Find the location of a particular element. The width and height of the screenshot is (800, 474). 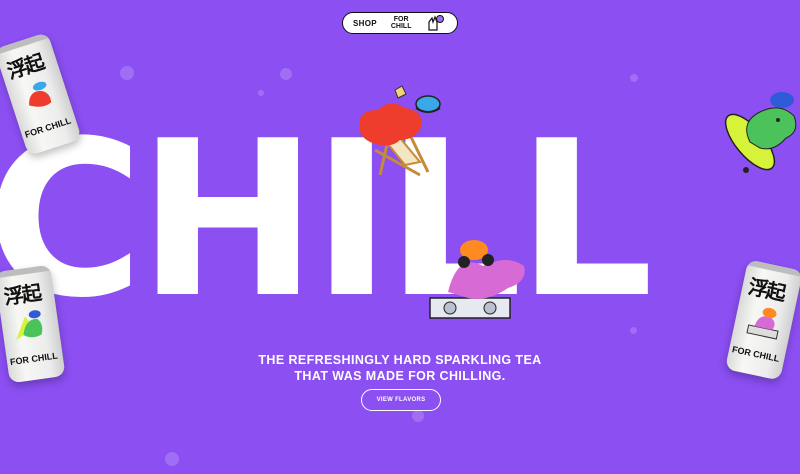

hand-peace-icon is located at coordinates (435, 23).